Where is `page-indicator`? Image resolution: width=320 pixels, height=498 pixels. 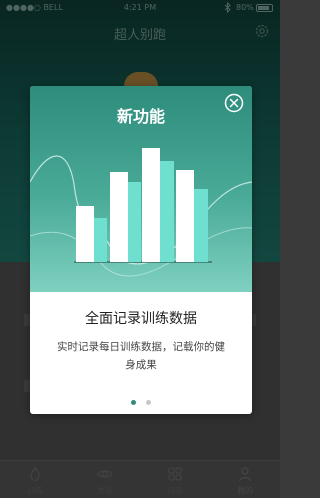
page-indicator is located at coordinates (141, 397).